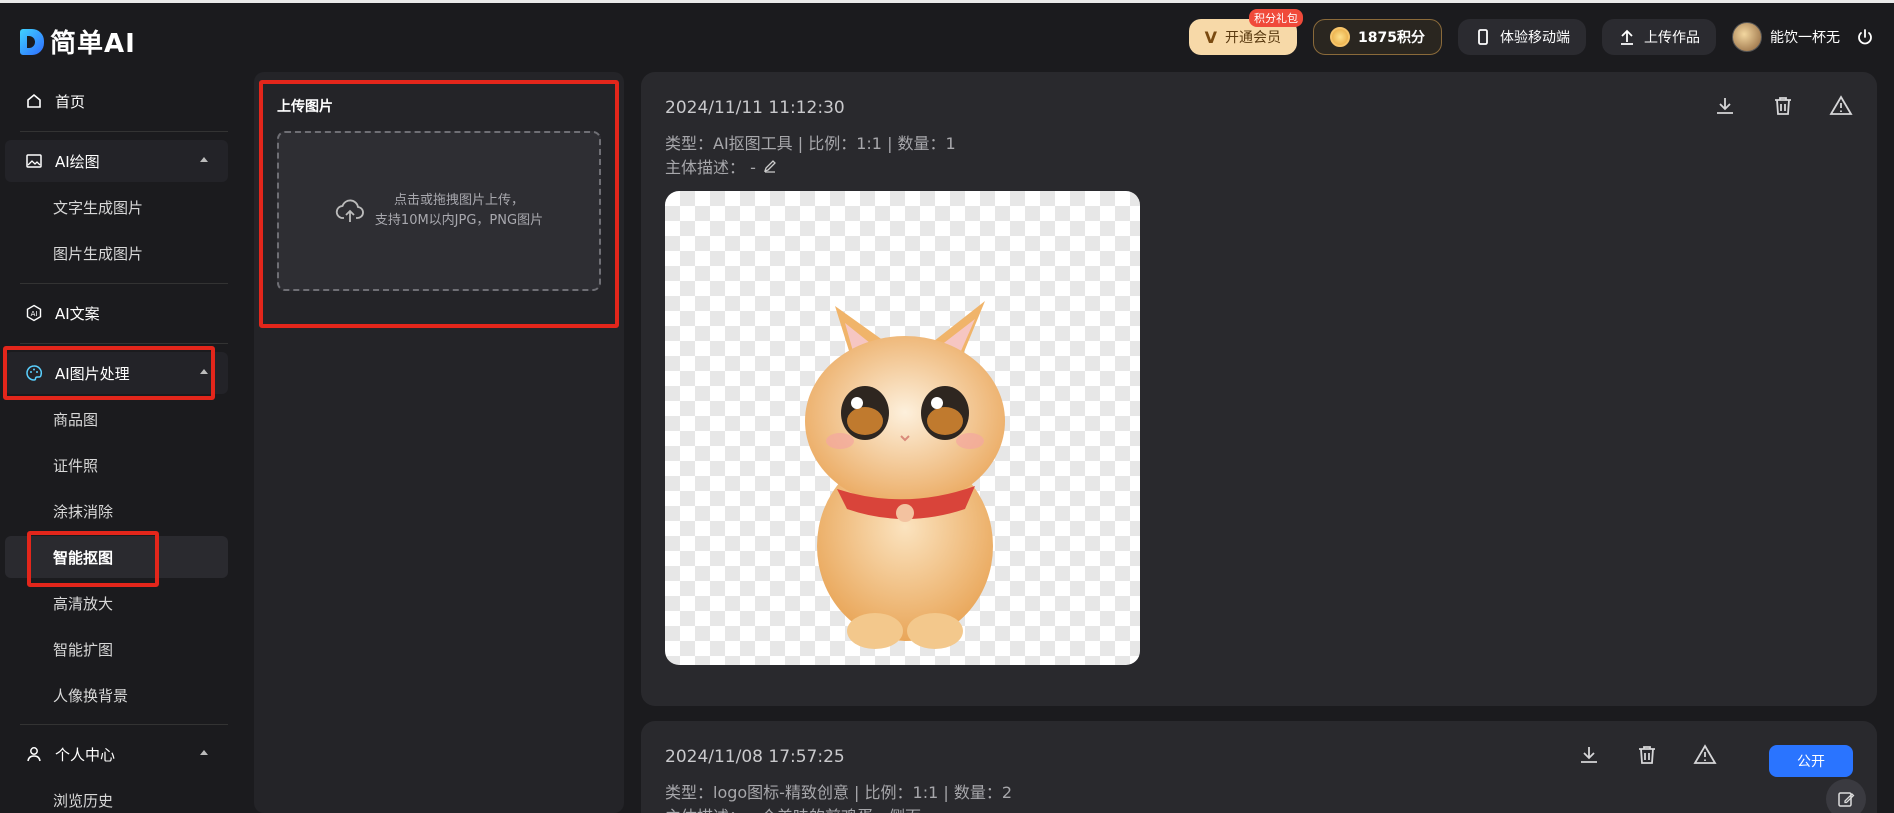 This screenshot has width=1894, height=813. Describe the element at coordinates (116, 649) in the screenshot. I see `sidebar-item-smart-expand: 智能扩图` at that location.